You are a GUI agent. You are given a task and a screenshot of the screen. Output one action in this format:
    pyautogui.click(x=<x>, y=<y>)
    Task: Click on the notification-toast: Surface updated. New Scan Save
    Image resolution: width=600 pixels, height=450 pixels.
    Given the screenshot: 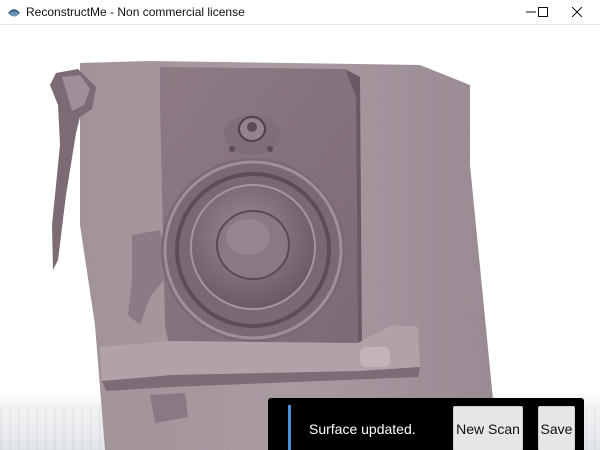 What is the action you would take?
    pyautogui.click(x=426, y=424)
    